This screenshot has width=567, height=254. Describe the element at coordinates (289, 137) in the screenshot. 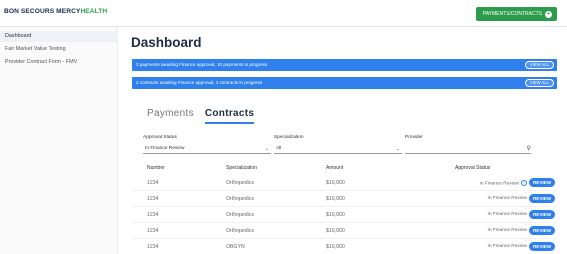

I see `specialization-label: Specialization` at that location.